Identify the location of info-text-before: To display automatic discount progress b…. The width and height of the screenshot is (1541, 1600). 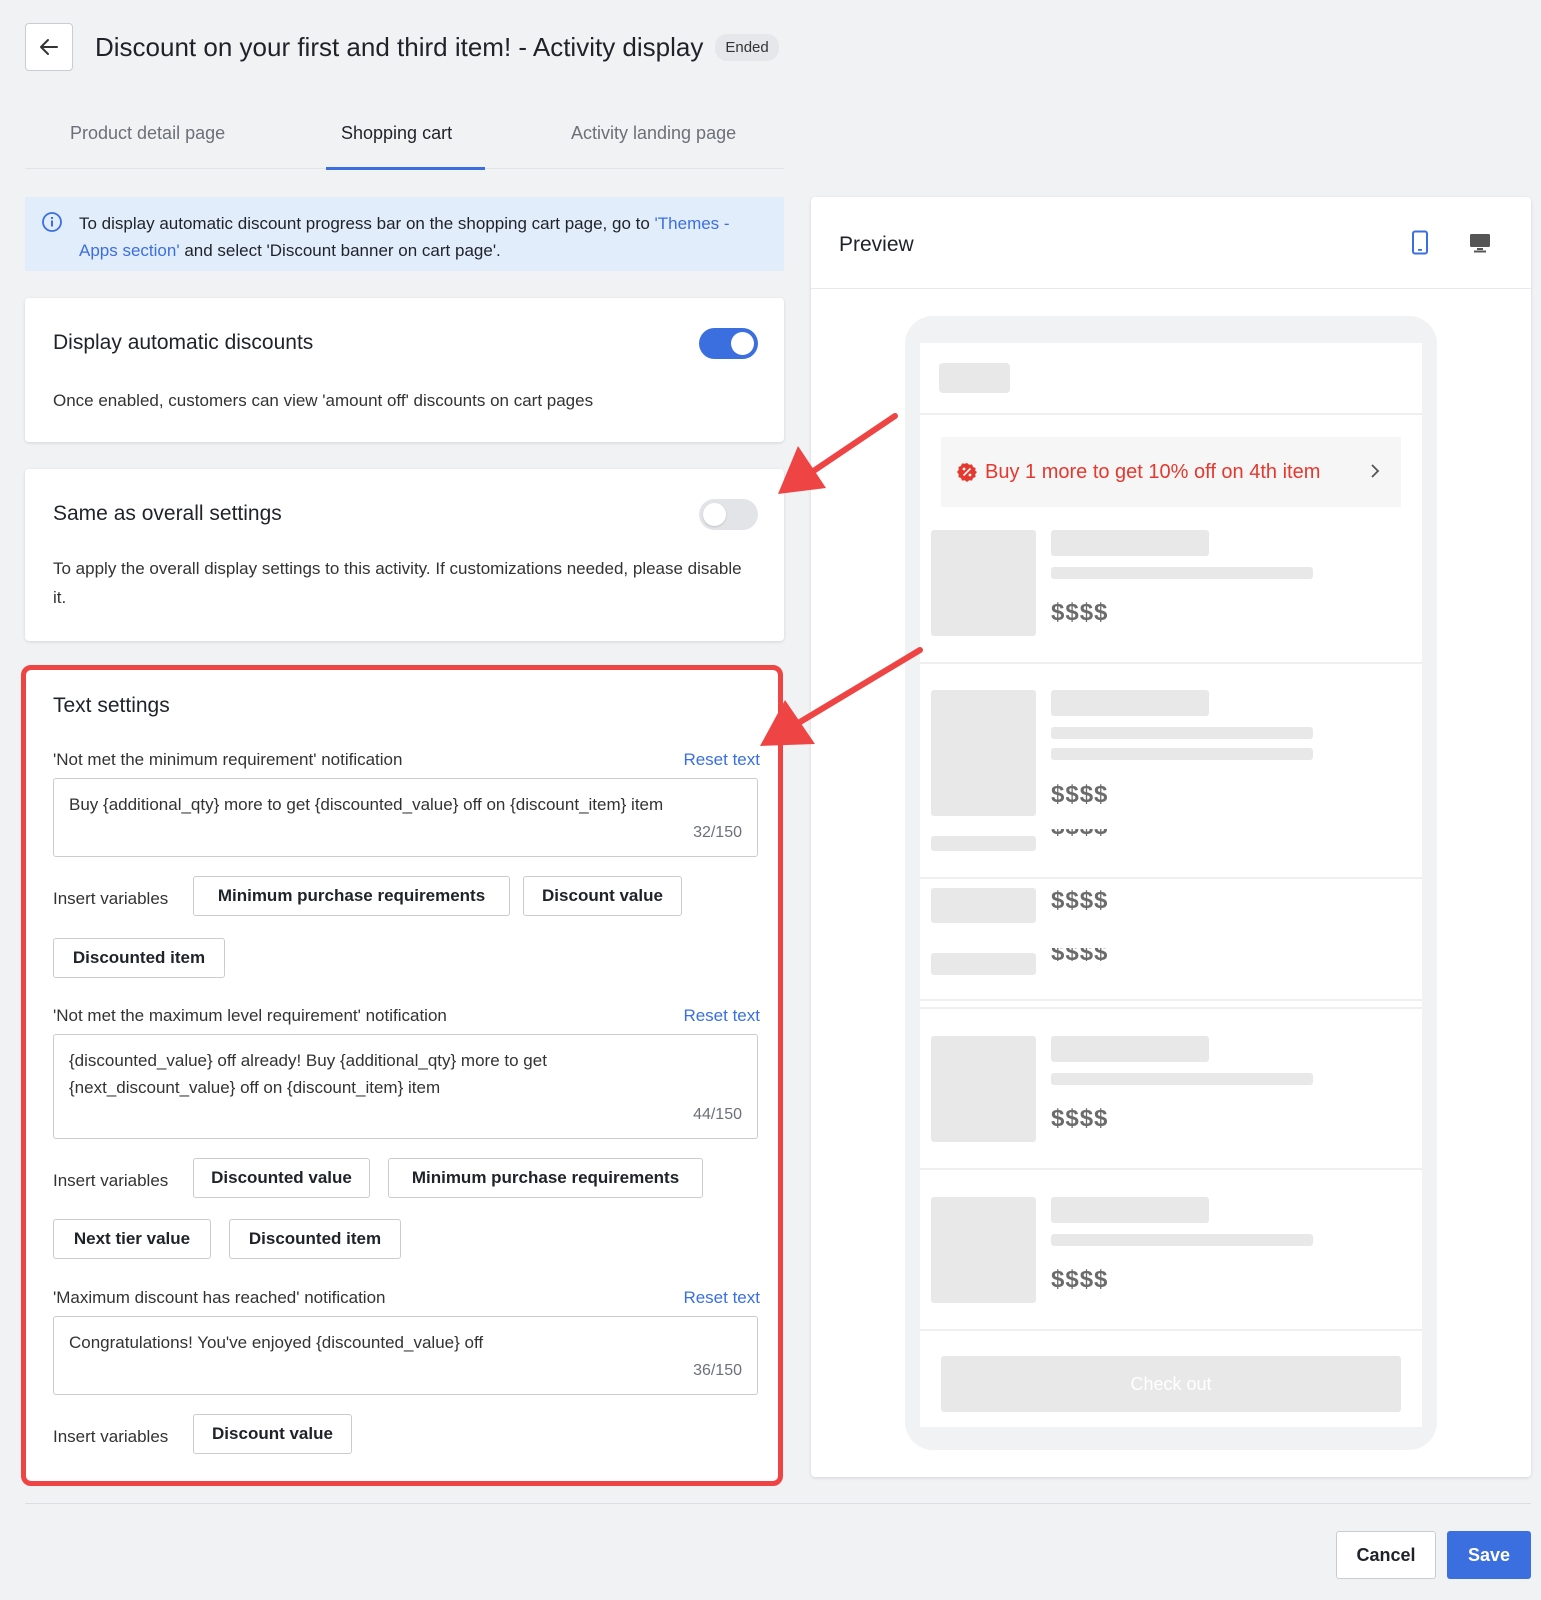
(367, 223).